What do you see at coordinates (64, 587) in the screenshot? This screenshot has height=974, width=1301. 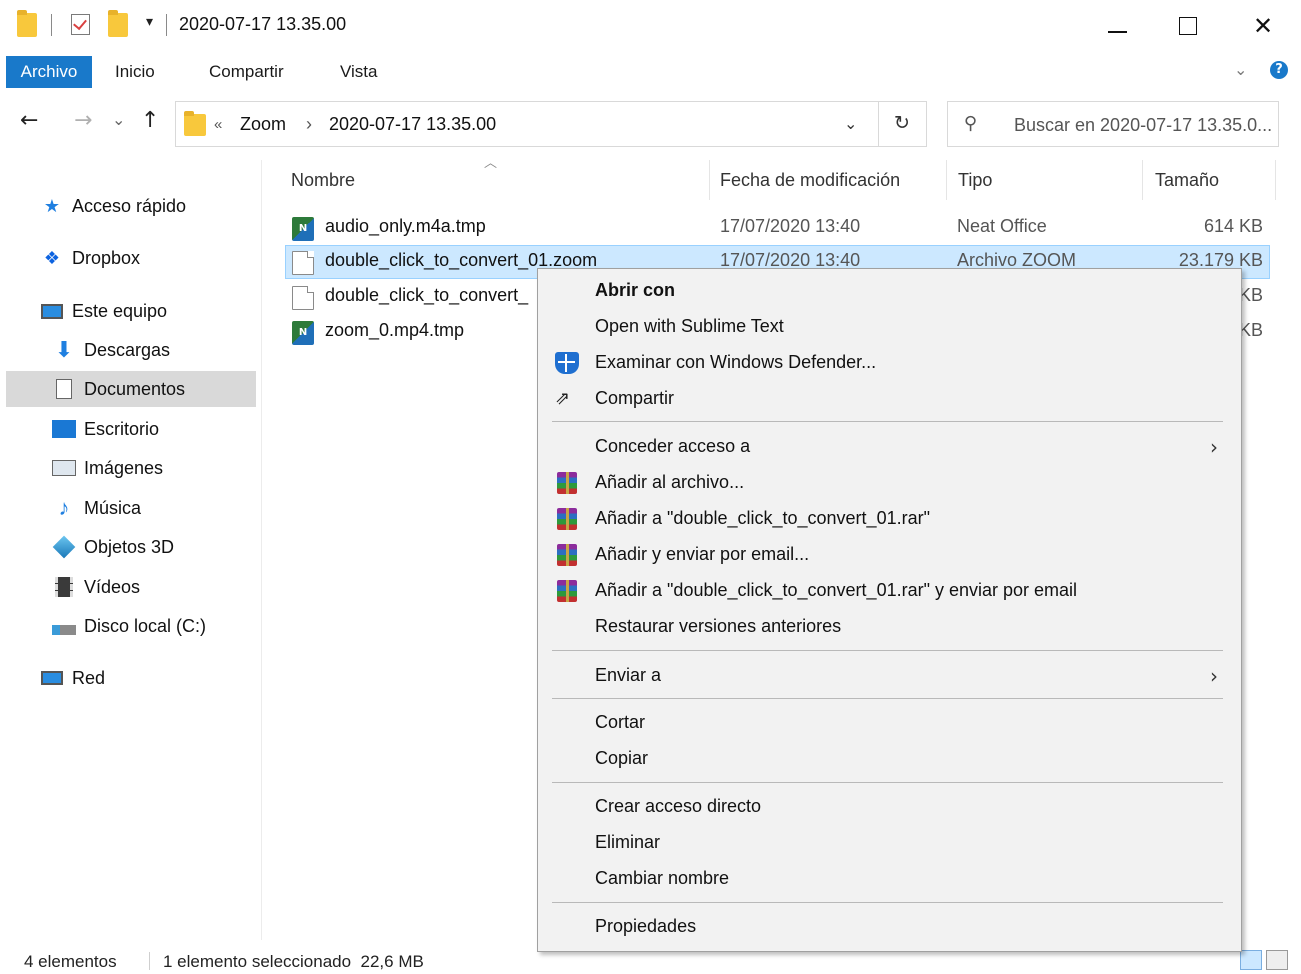 I see `video-icon` at bounding box center [64, 587].